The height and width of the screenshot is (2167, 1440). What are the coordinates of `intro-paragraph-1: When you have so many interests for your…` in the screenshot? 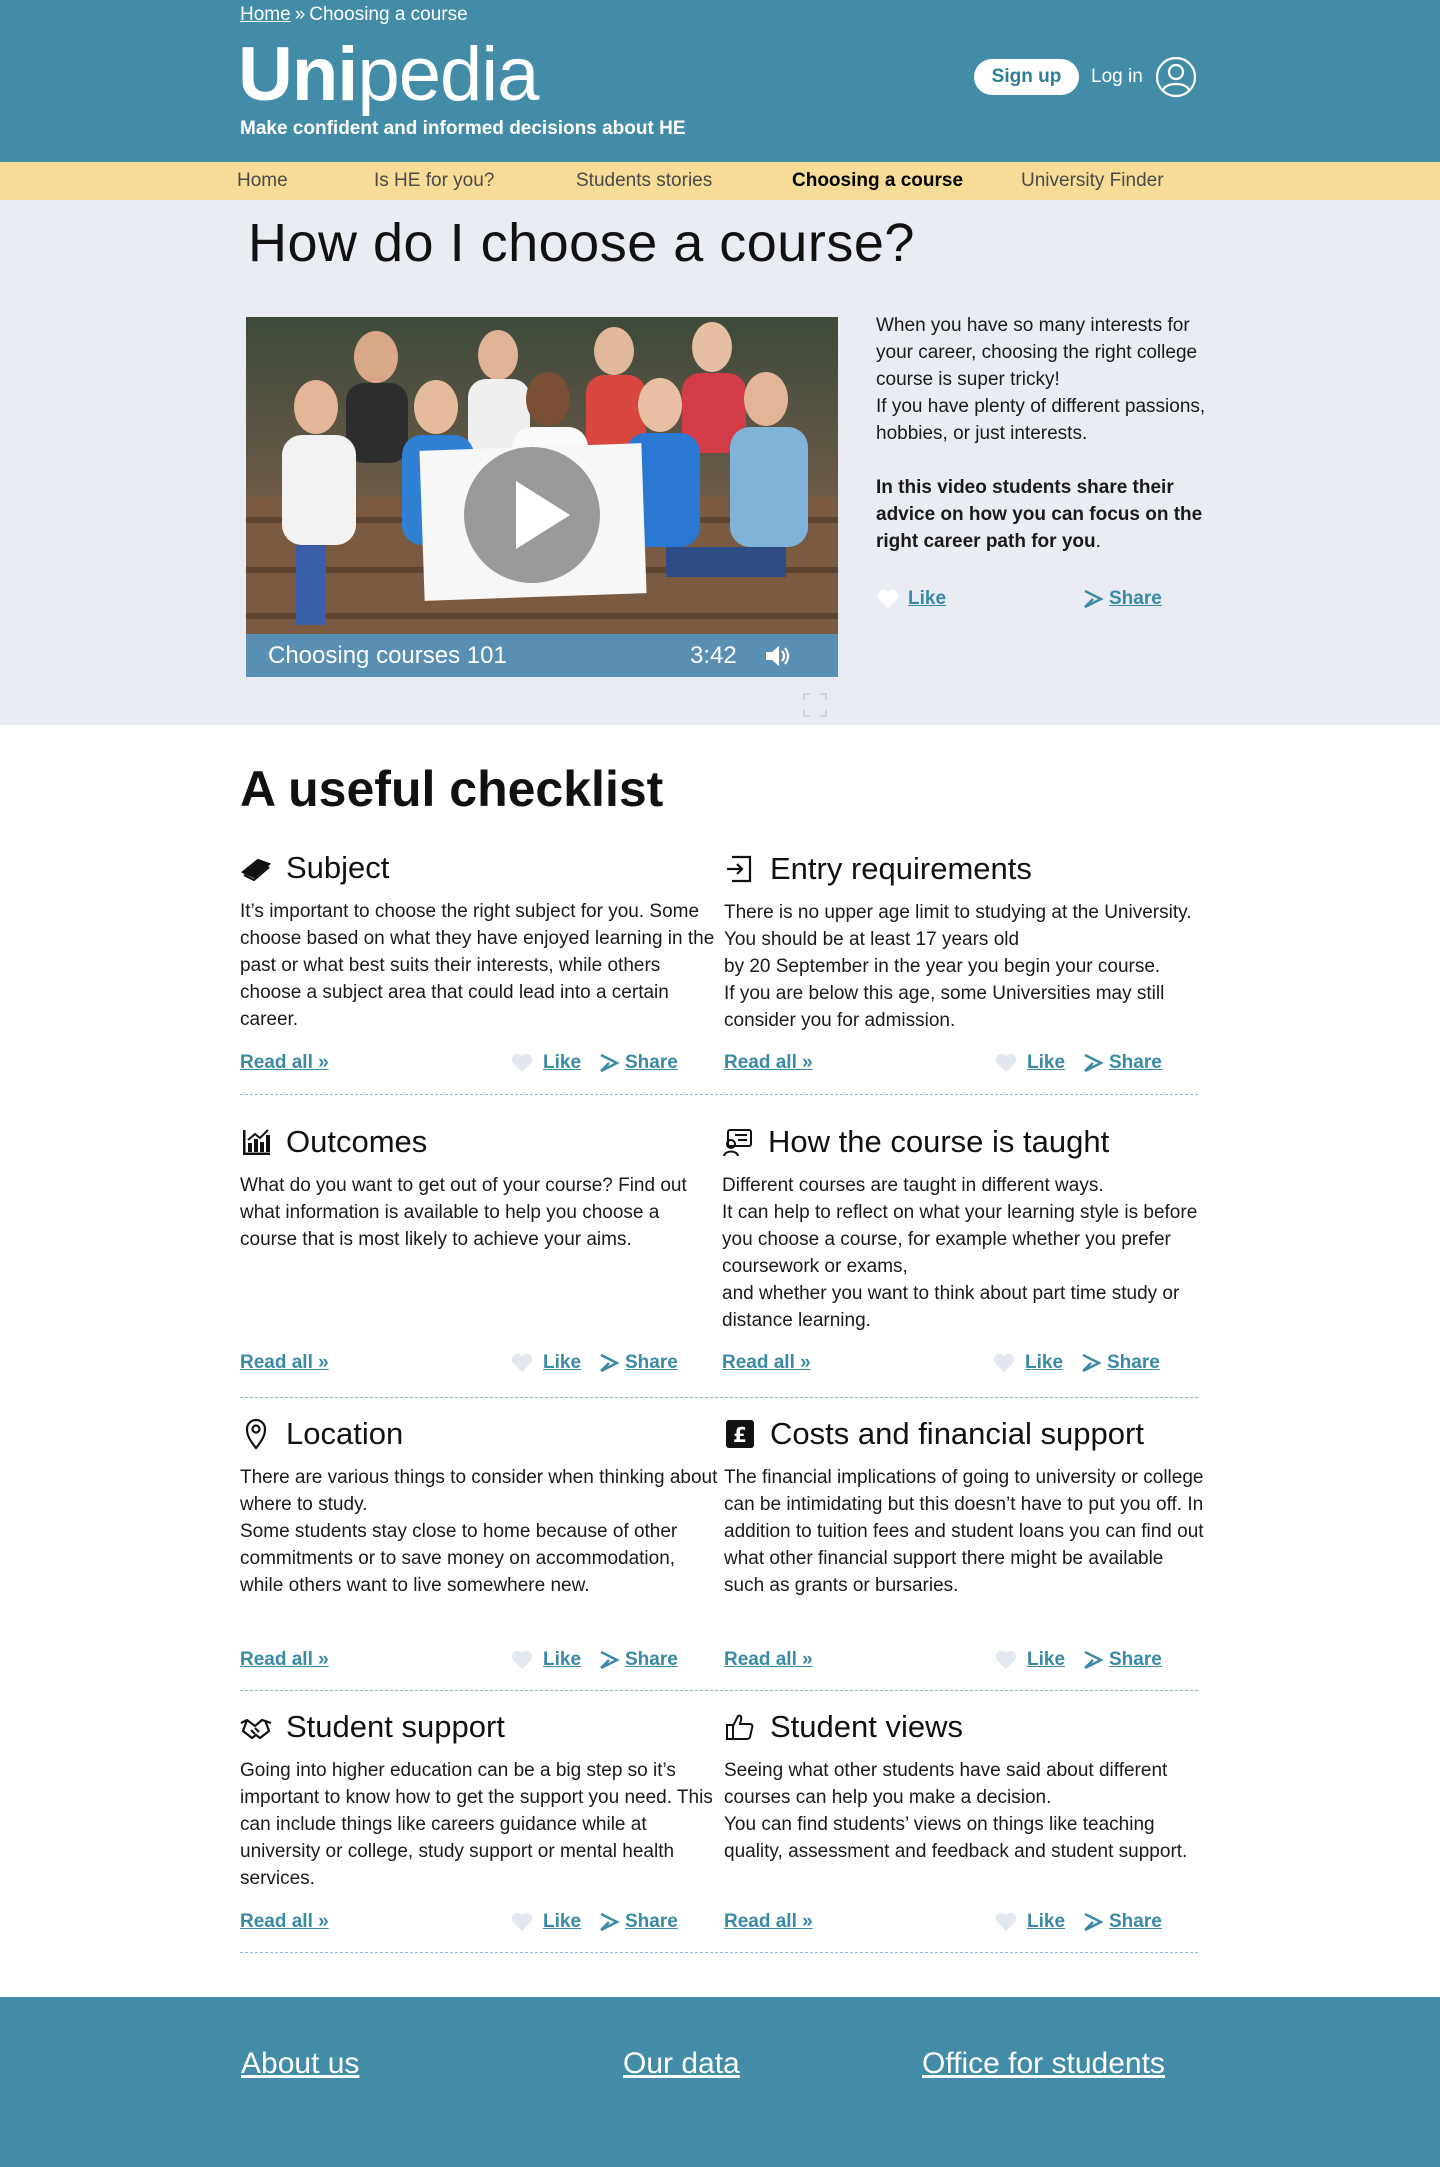 It's located at (1037, 352).